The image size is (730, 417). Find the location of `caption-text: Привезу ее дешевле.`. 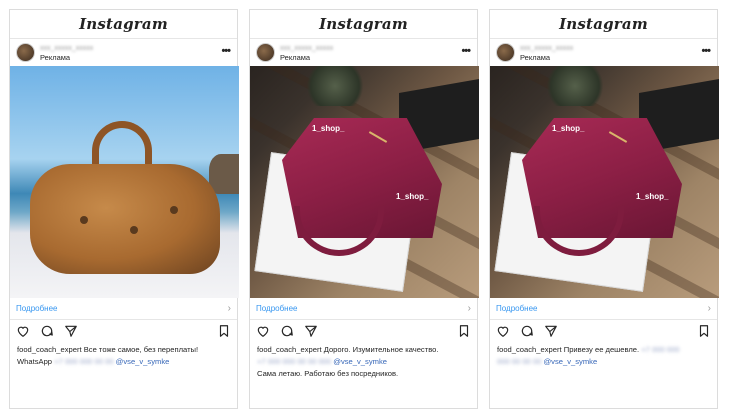

caption-text: Привезу ее дешевле. is located at coordinates (601, 349).